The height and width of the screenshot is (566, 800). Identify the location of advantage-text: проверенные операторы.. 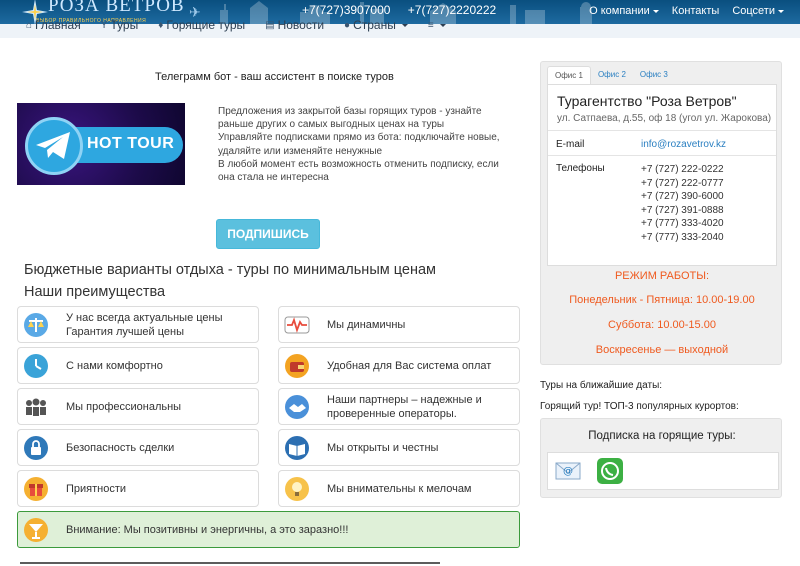
(392, 413).